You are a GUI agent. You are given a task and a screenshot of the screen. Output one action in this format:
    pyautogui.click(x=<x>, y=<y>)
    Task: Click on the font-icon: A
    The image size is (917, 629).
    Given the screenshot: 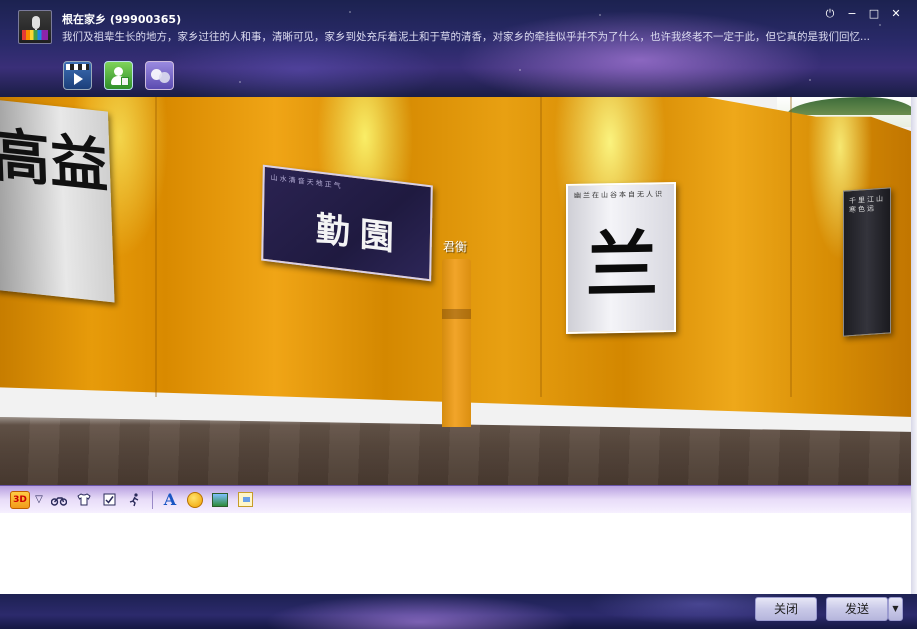 What is the action you would take?
    pyautogui.click(x=170, y=500)
    